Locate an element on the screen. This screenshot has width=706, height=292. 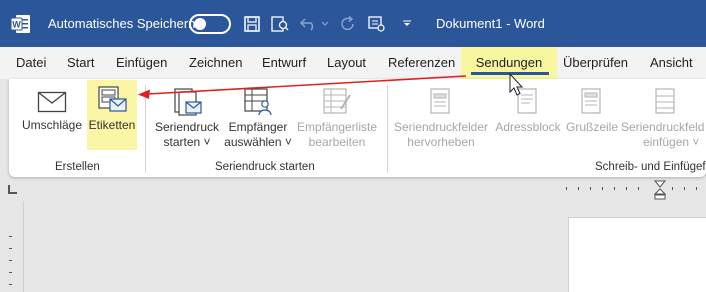
etiketten-button: Etiketten is located at coordinates (112, 109).